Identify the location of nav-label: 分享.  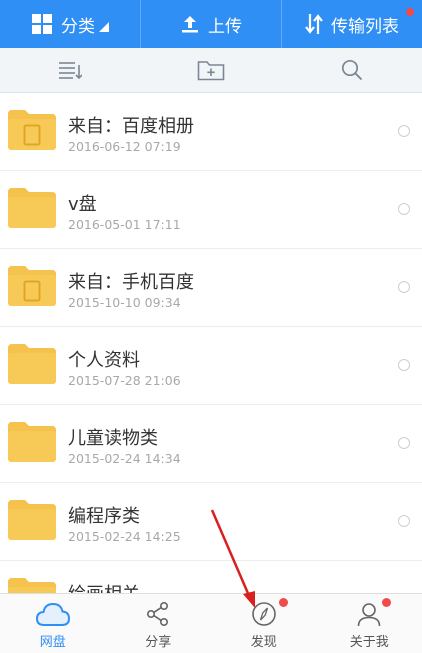
(158, 640).